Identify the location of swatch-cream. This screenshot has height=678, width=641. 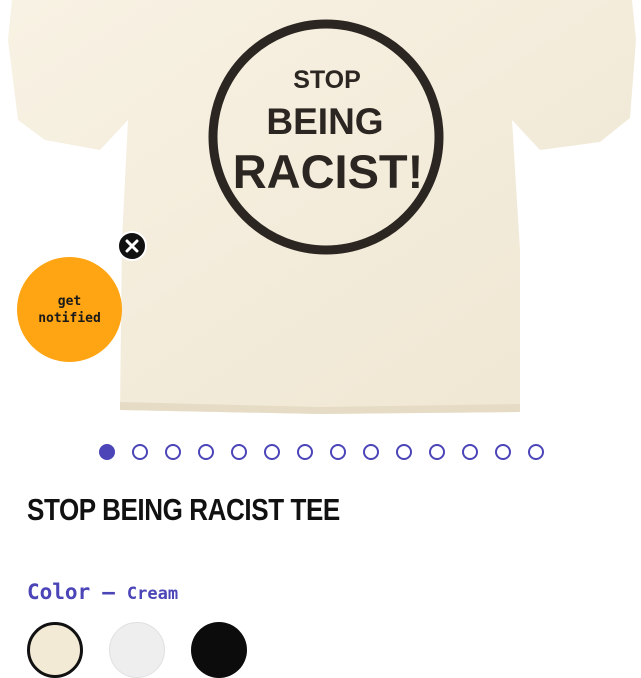
(55, 650).